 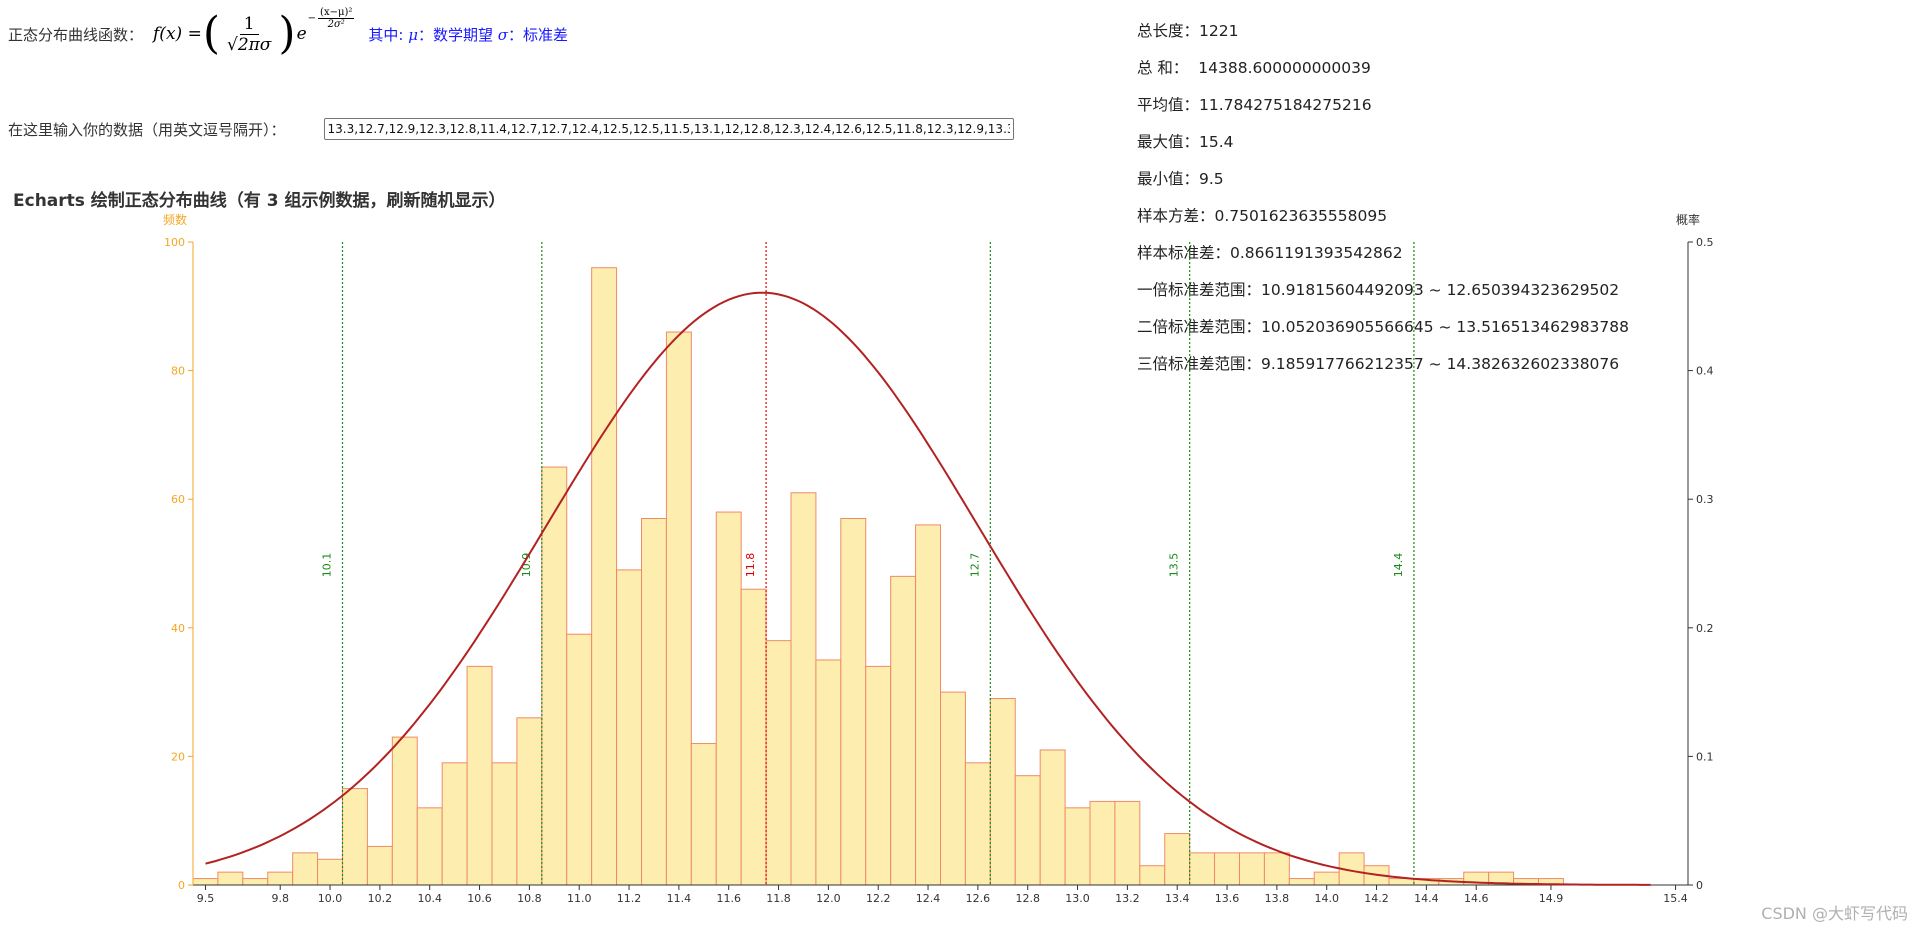 What do you see at coordinates (330, 898) in the screenshot?
I see `x-tick-label: 10.0` at bounding box center [330, 898].